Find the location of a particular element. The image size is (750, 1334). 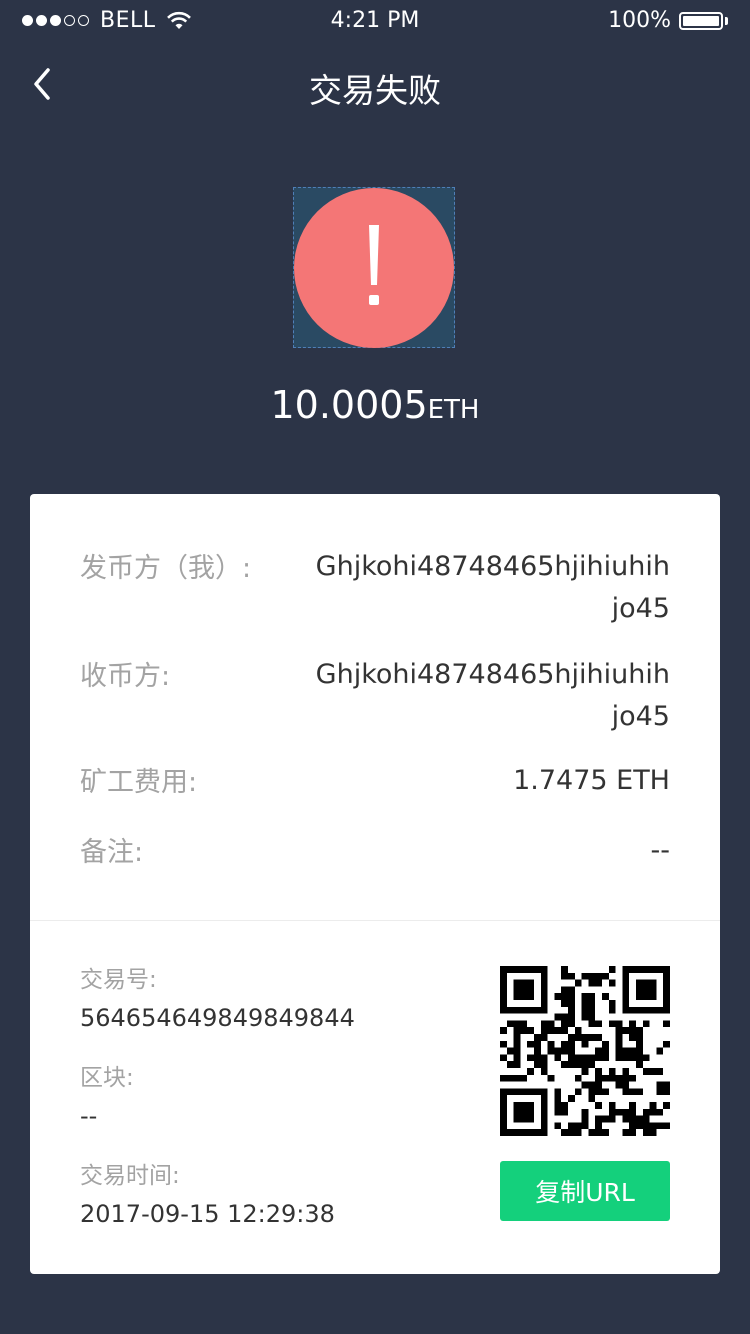

alert-icon is located at coordinates (374, 267).